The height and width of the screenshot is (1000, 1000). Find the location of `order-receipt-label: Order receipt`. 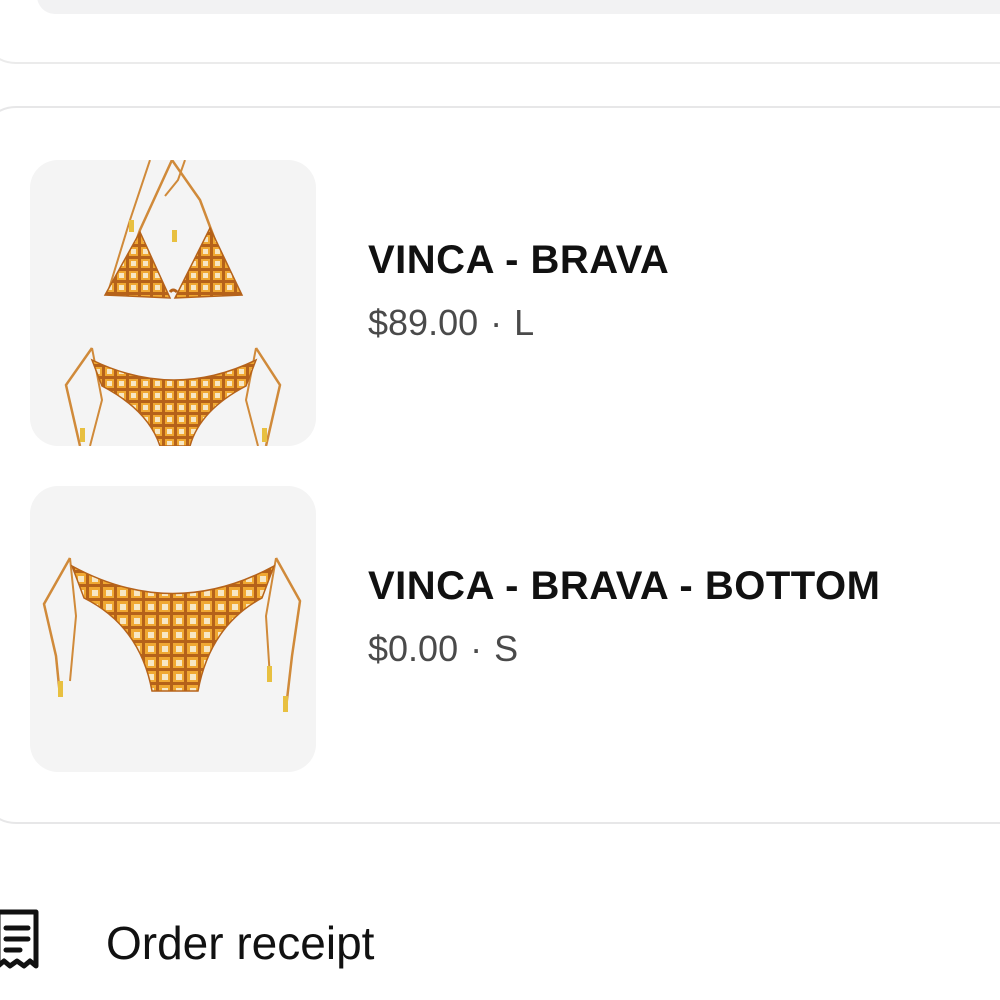

order-receipt-label: Order receipt is located at coordinates (240, 943).